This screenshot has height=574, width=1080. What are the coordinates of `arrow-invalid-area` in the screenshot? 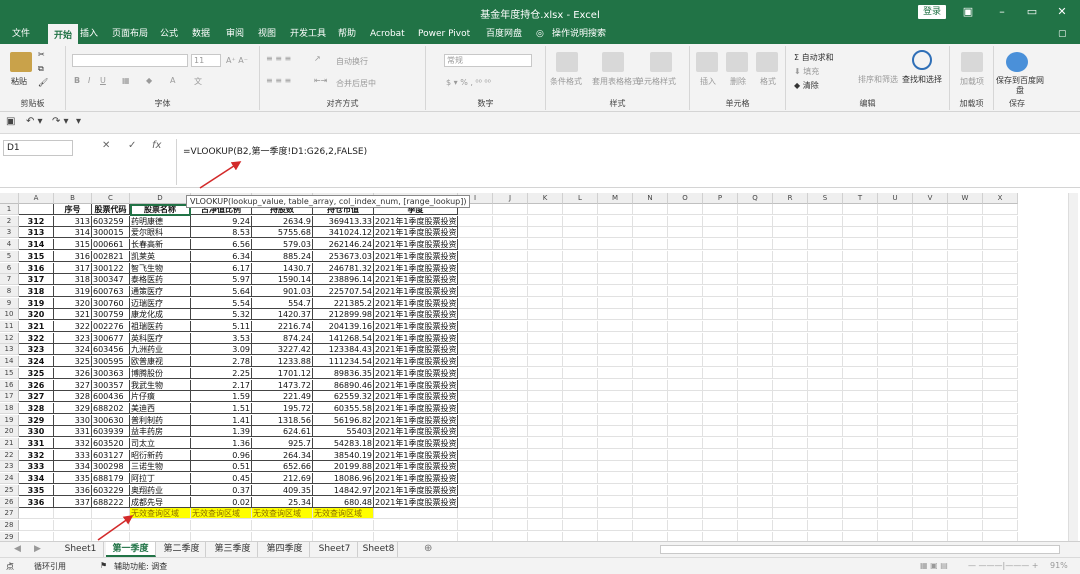 It's located at (115, 528).